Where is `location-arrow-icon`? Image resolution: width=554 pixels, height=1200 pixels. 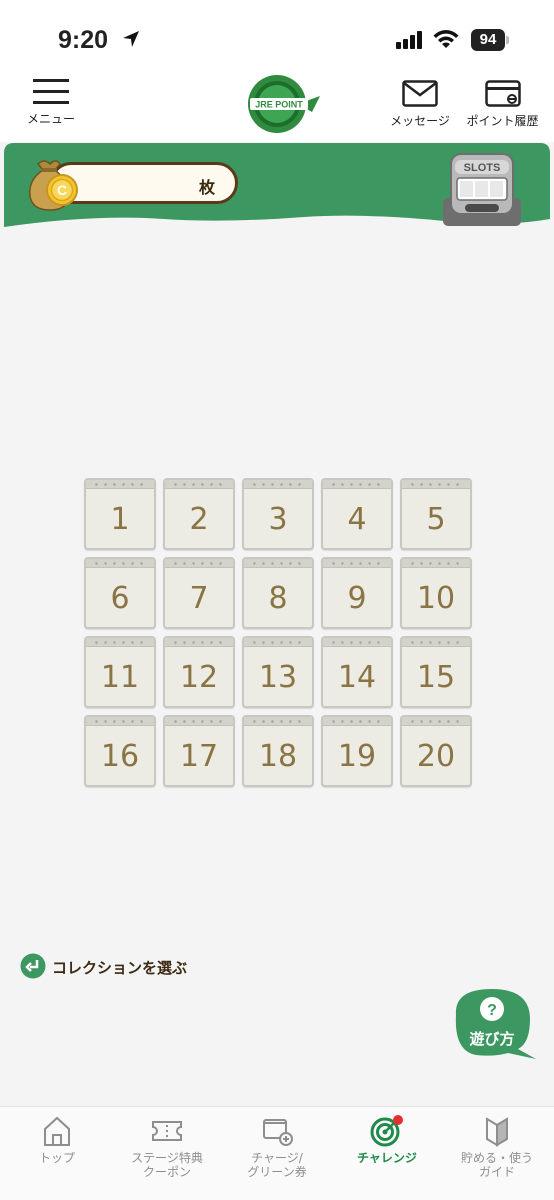
location-arrow-icon is located at coordinates (131, 39).